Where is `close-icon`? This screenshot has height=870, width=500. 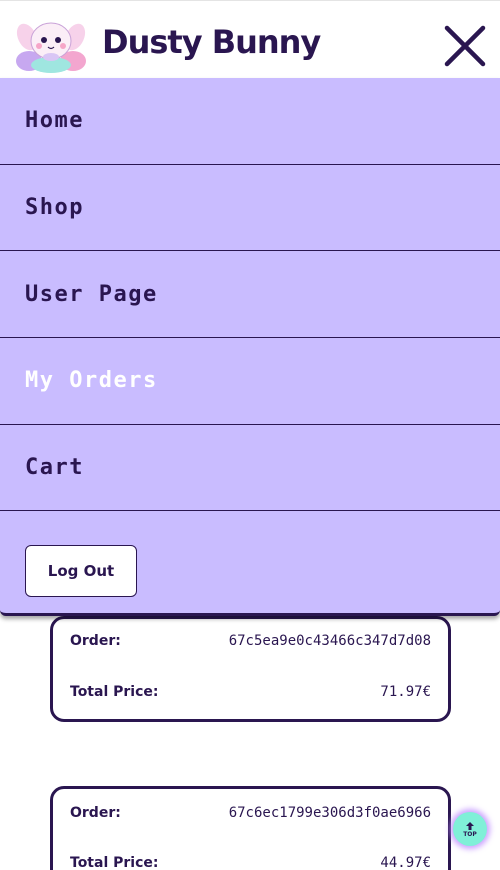 close-icon is located at coordinates (465, 46).